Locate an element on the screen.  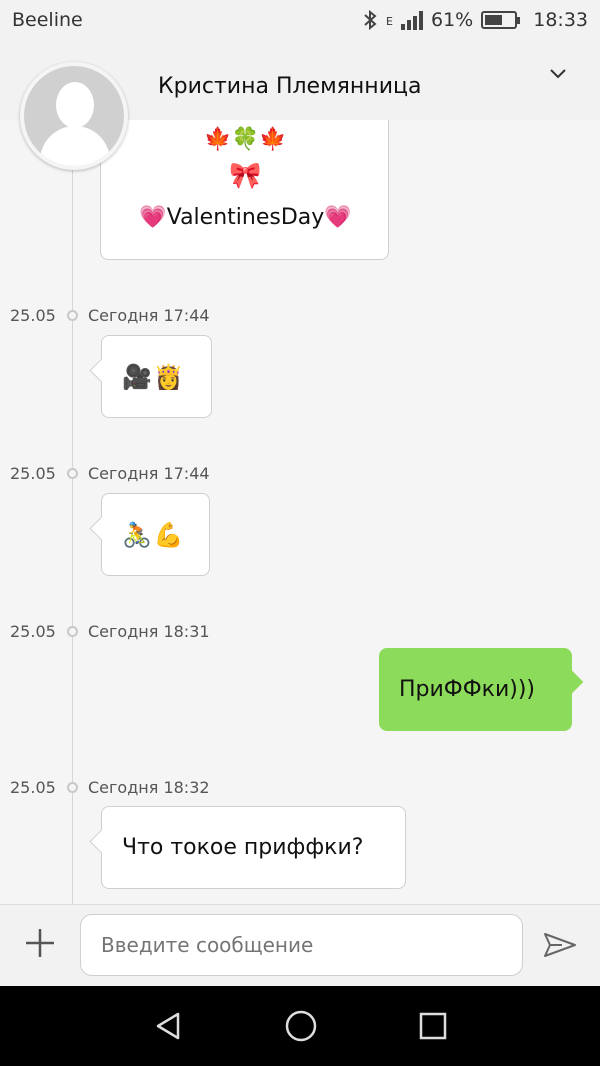
message-time: Сегодня 18:32 is located at coordinates (149, 787).